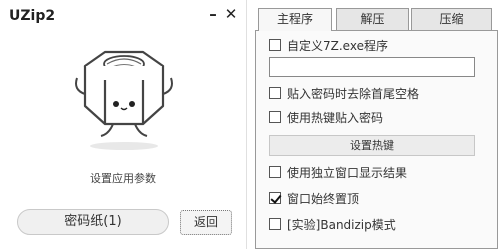 The height and width of the screenshot is (249, 498). Describe the element at coordinates (372, 145) in the screenshot. I see `set-hotkey-button: 设置热键` at that location.